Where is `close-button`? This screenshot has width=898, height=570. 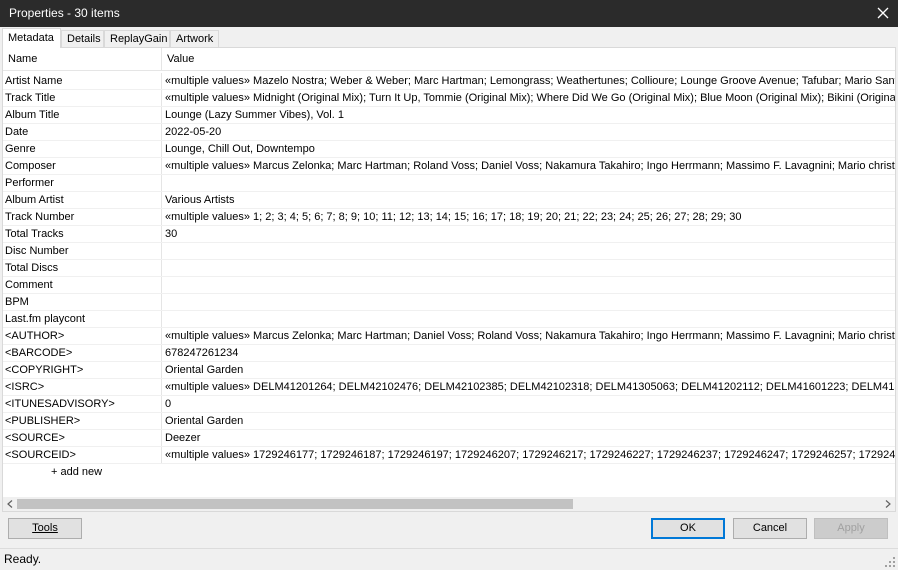
close-button is located at coordinates (883, 13).